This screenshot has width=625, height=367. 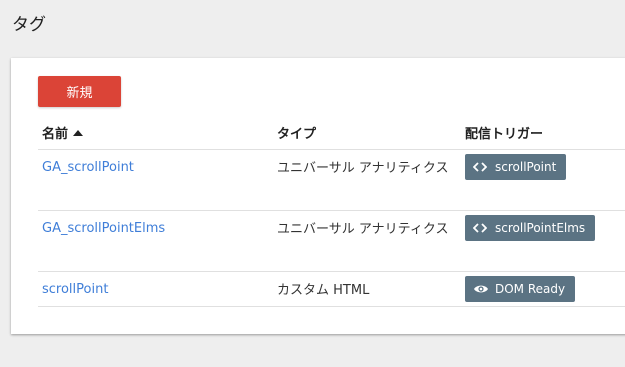 I want to click on tag-trigger-cell: DOM Ready, so click(x=543, y=289).